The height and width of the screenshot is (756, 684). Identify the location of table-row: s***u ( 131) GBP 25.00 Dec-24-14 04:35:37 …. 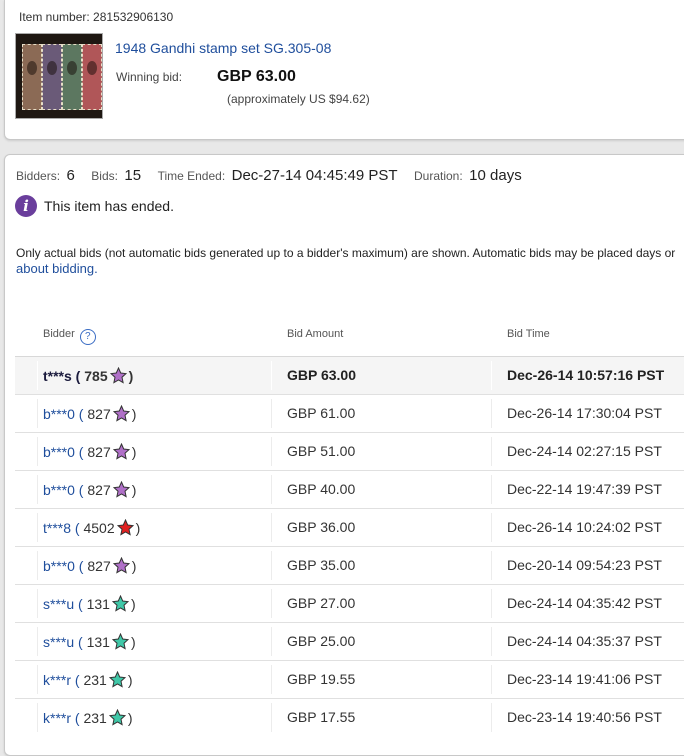
(349, 641).